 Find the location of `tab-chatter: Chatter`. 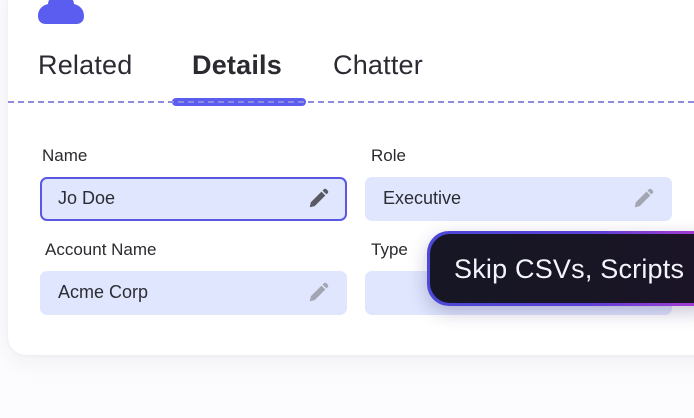

tab-chatter: Chatter is located at coordinates (378, 65).